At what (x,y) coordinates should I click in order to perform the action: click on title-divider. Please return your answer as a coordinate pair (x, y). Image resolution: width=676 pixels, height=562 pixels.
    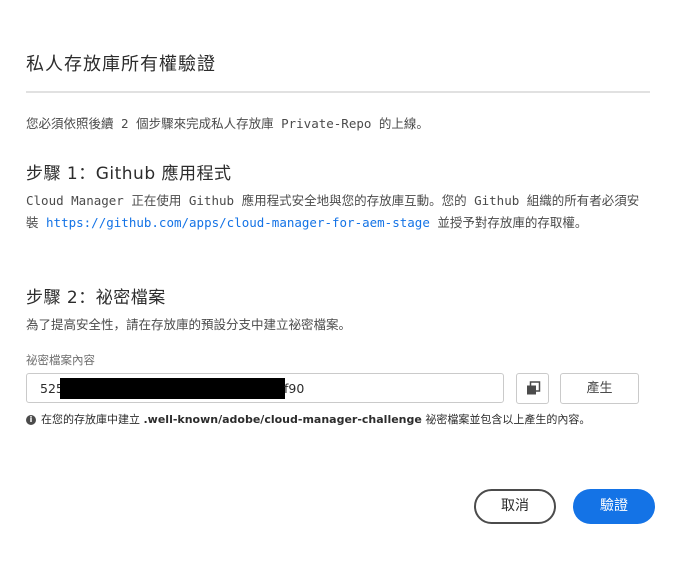
    Looking at the image, I should click on (338, 92).